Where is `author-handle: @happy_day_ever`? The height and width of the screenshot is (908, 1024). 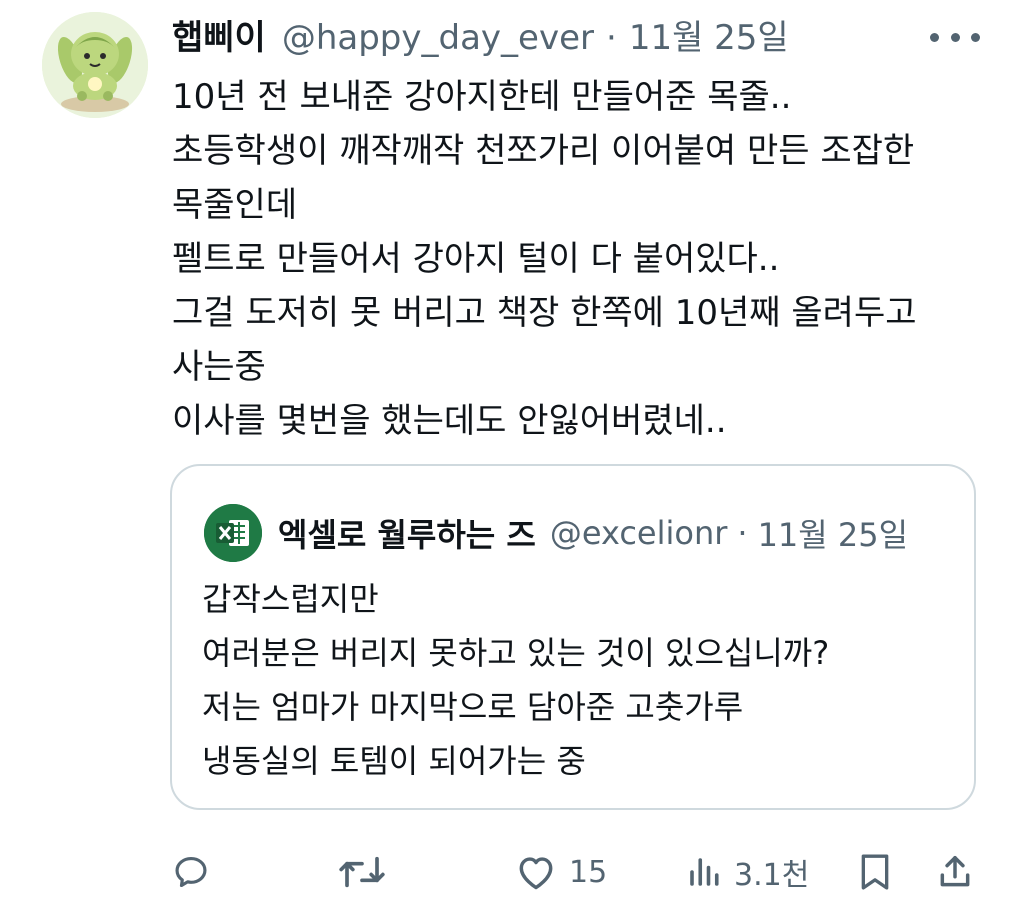 author-handle: @happy_day_ever is located at coordinates (438, 38).